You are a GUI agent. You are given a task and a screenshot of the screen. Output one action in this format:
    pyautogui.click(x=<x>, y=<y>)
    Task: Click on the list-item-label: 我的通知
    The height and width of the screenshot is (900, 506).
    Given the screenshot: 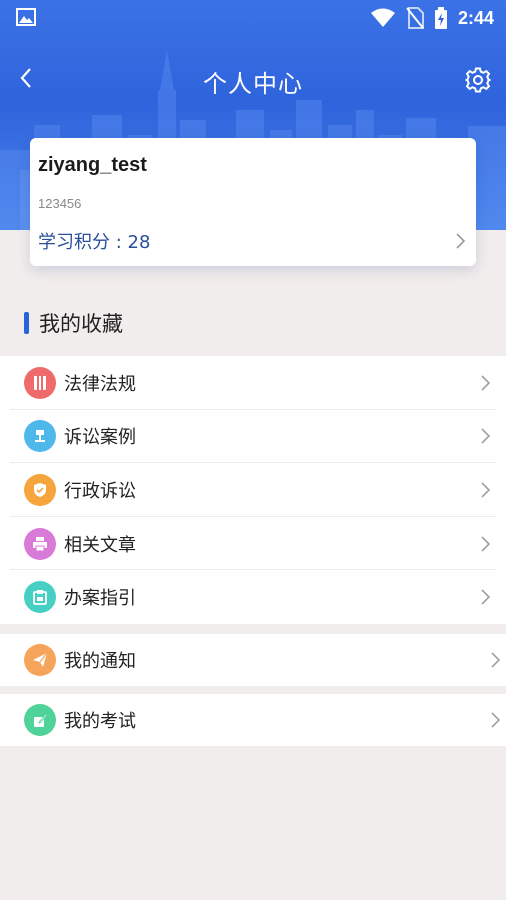 What is the action you would take?
    pyautogui.click(x=100, y=661)
    